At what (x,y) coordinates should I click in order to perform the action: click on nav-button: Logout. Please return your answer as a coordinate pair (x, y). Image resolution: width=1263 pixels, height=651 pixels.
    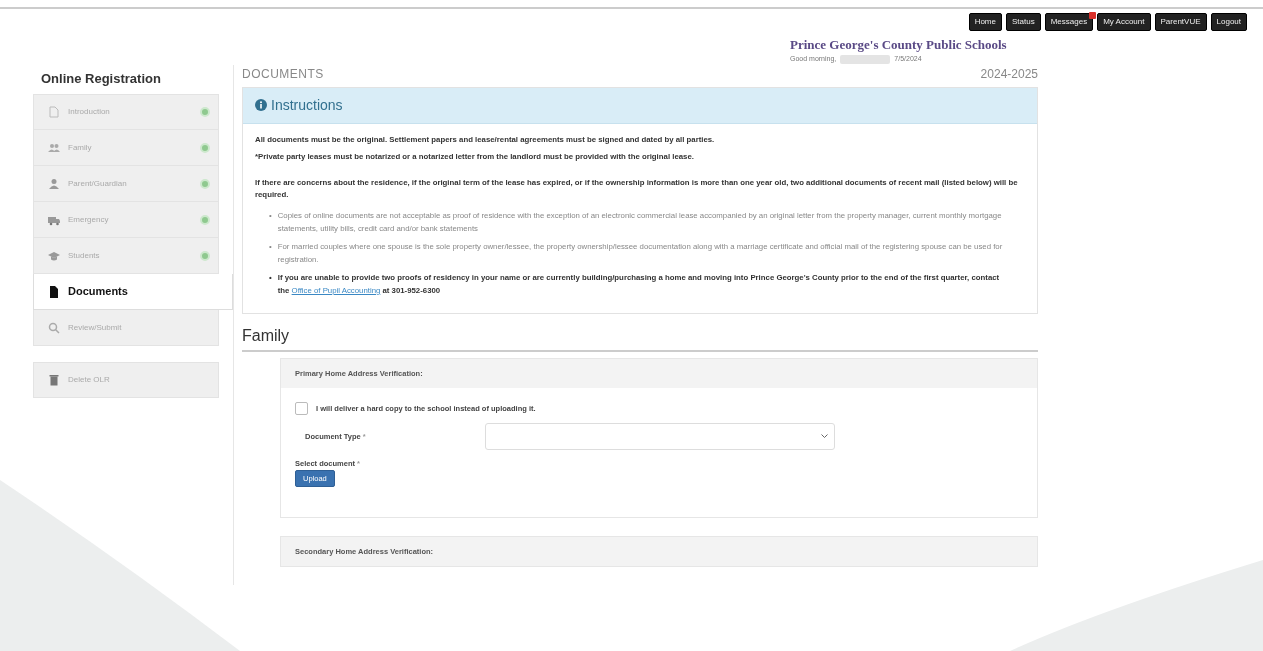
    Looking at the image, I should click on (1228, 22).